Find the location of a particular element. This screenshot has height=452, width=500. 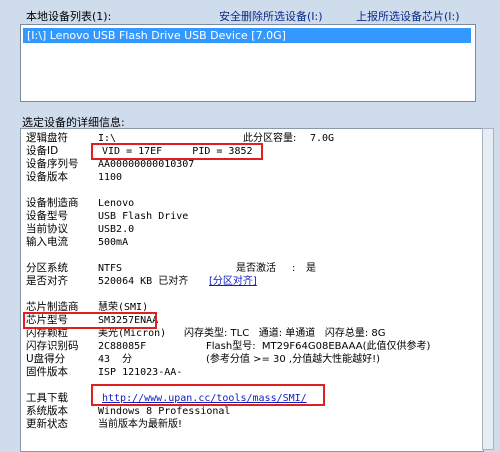

version-value: 1100 is located at coordinates (110, 177).